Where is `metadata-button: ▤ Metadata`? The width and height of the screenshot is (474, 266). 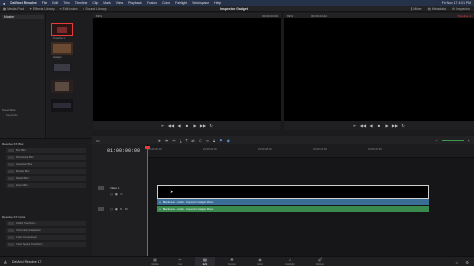 metadata-button: ▤ Metadata is located at coordinates (437, 9).